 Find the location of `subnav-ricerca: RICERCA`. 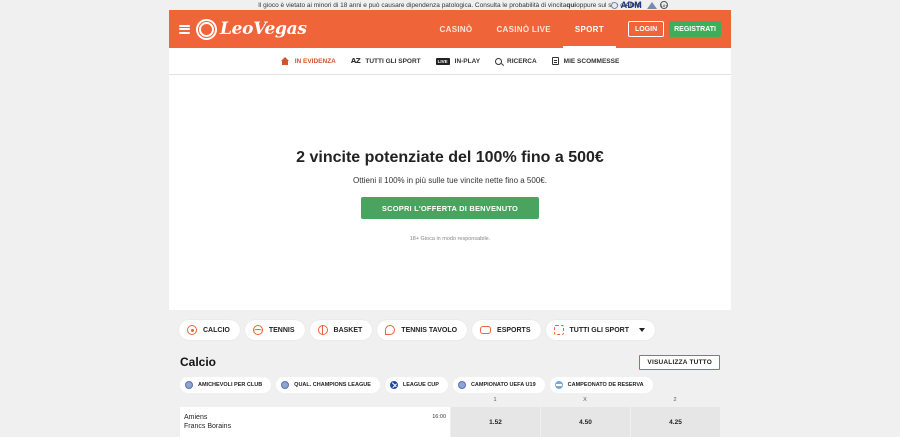

subnav-ricerca: RICERCA is located at coordinates (516, 61).